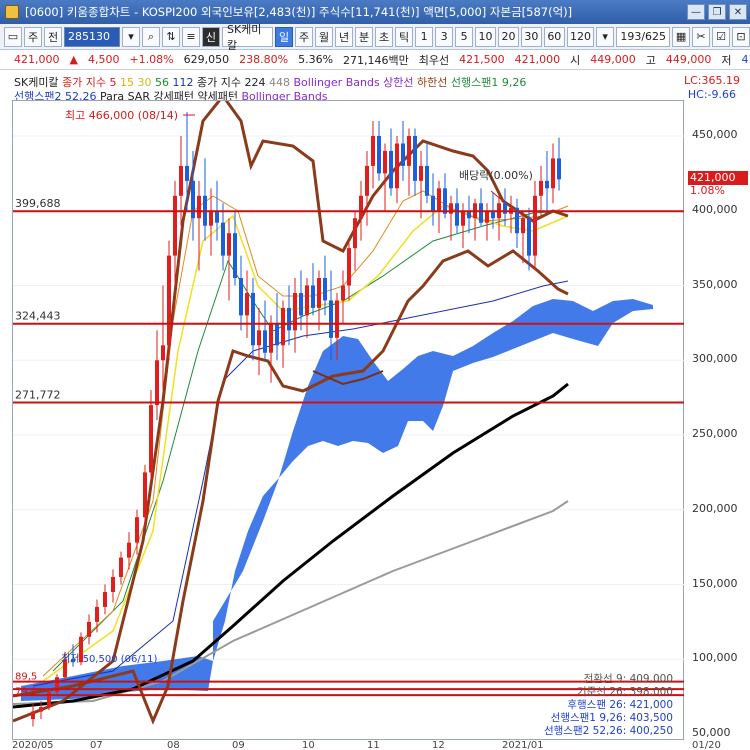  Describe the element at coordinates (344, 36) in the screenshot. I see `tab-year: 년` at that location.